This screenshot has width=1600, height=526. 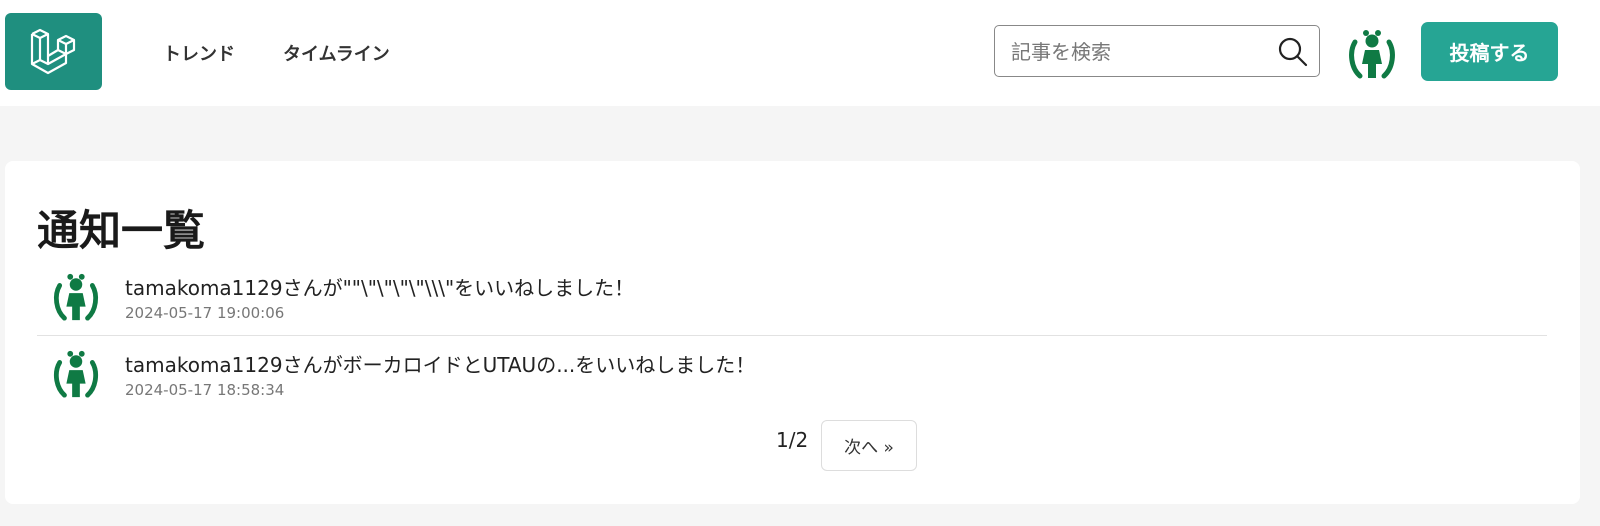 I want to click on home-logo-link, so click(x=53, y=51).